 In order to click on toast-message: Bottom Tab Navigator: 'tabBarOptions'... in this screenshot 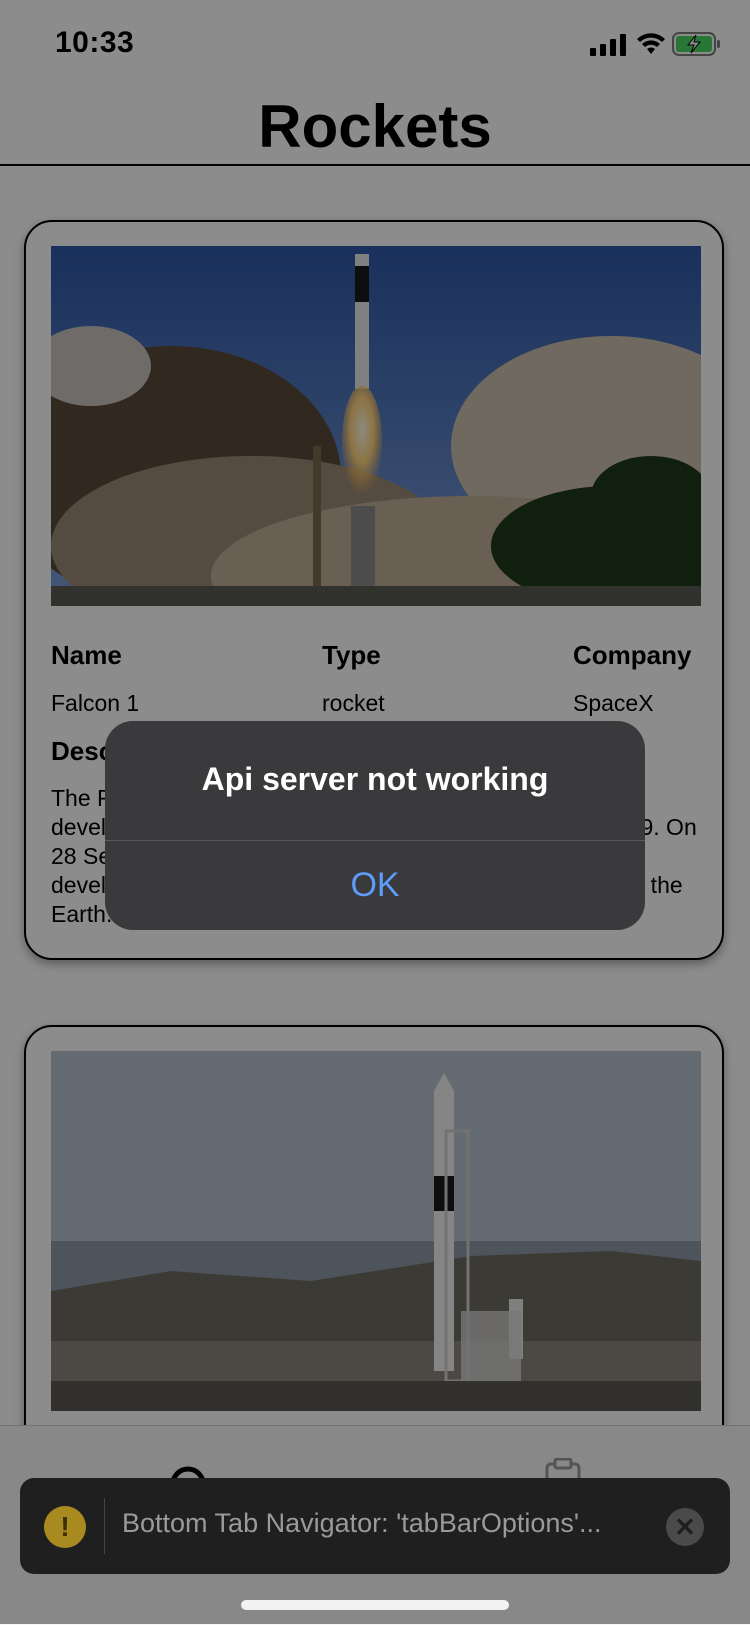, I will do `click(362, 1523)`.